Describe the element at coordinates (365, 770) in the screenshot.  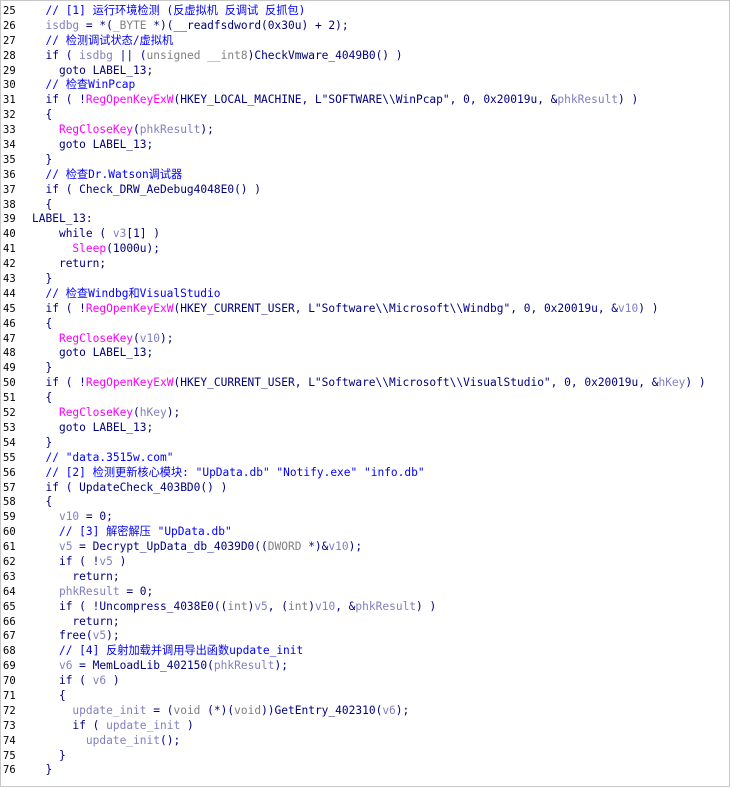
I see `code-line: 76 }` at that location.